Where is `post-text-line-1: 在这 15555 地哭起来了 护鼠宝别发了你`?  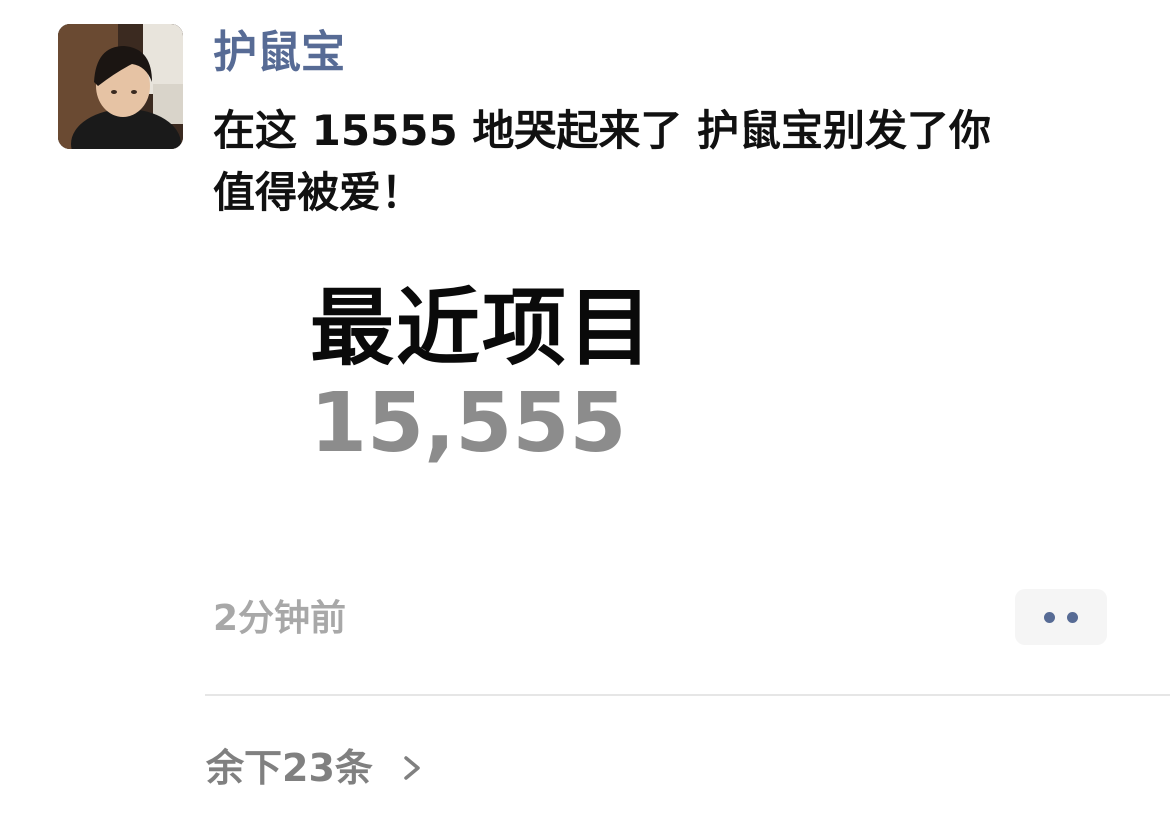
post-text-line-1: 在这 15555 地哭起来了 护鼠宝别发了你 is located at coordinates (602, 130).